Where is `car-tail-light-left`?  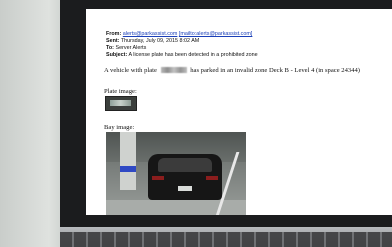 car-tail-light-left is located at coordinates (158, 178).